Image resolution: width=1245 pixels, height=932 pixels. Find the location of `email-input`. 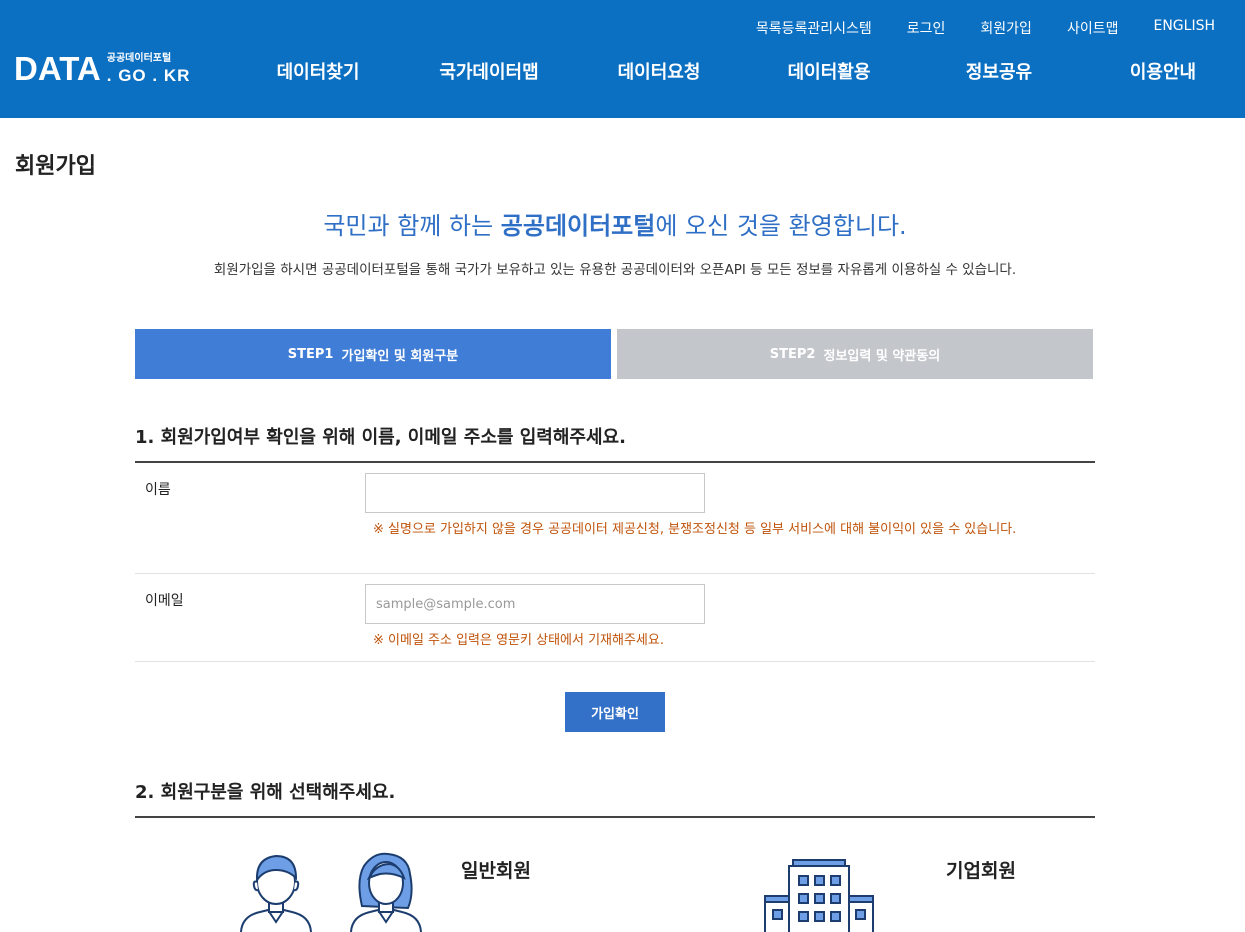

email-input is located at coordinates (535, 604).